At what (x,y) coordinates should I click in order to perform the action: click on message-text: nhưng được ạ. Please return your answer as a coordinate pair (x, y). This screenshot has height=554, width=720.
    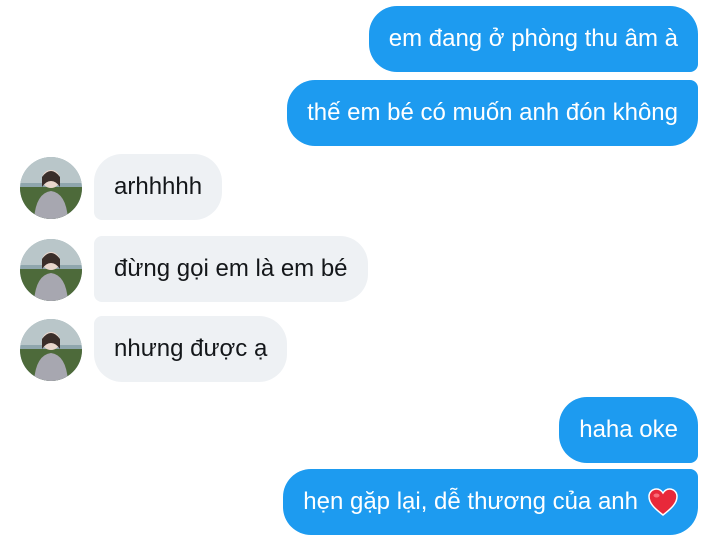
    Looking at the image, I should click on (191, 348).